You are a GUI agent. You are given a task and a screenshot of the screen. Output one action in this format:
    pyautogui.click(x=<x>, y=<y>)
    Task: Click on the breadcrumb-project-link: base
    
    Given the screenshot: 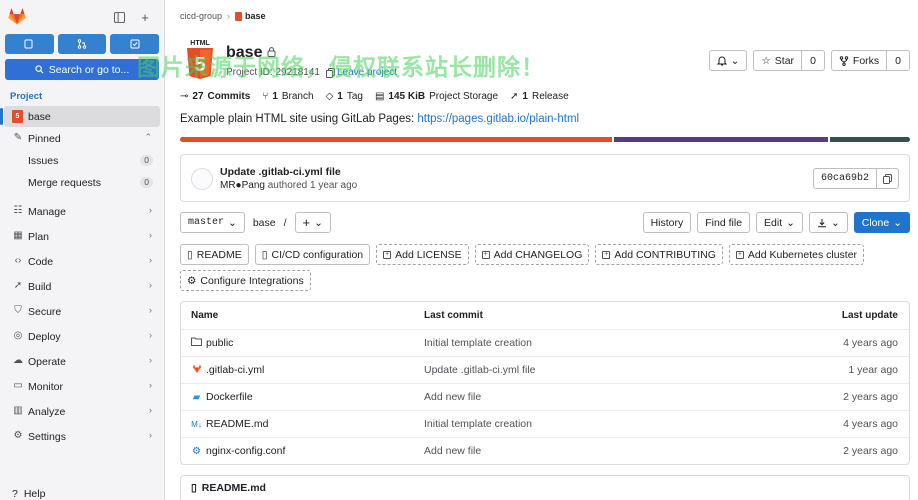 What is the action you would take?
    pyautogui.click(x=250, y=16)
    